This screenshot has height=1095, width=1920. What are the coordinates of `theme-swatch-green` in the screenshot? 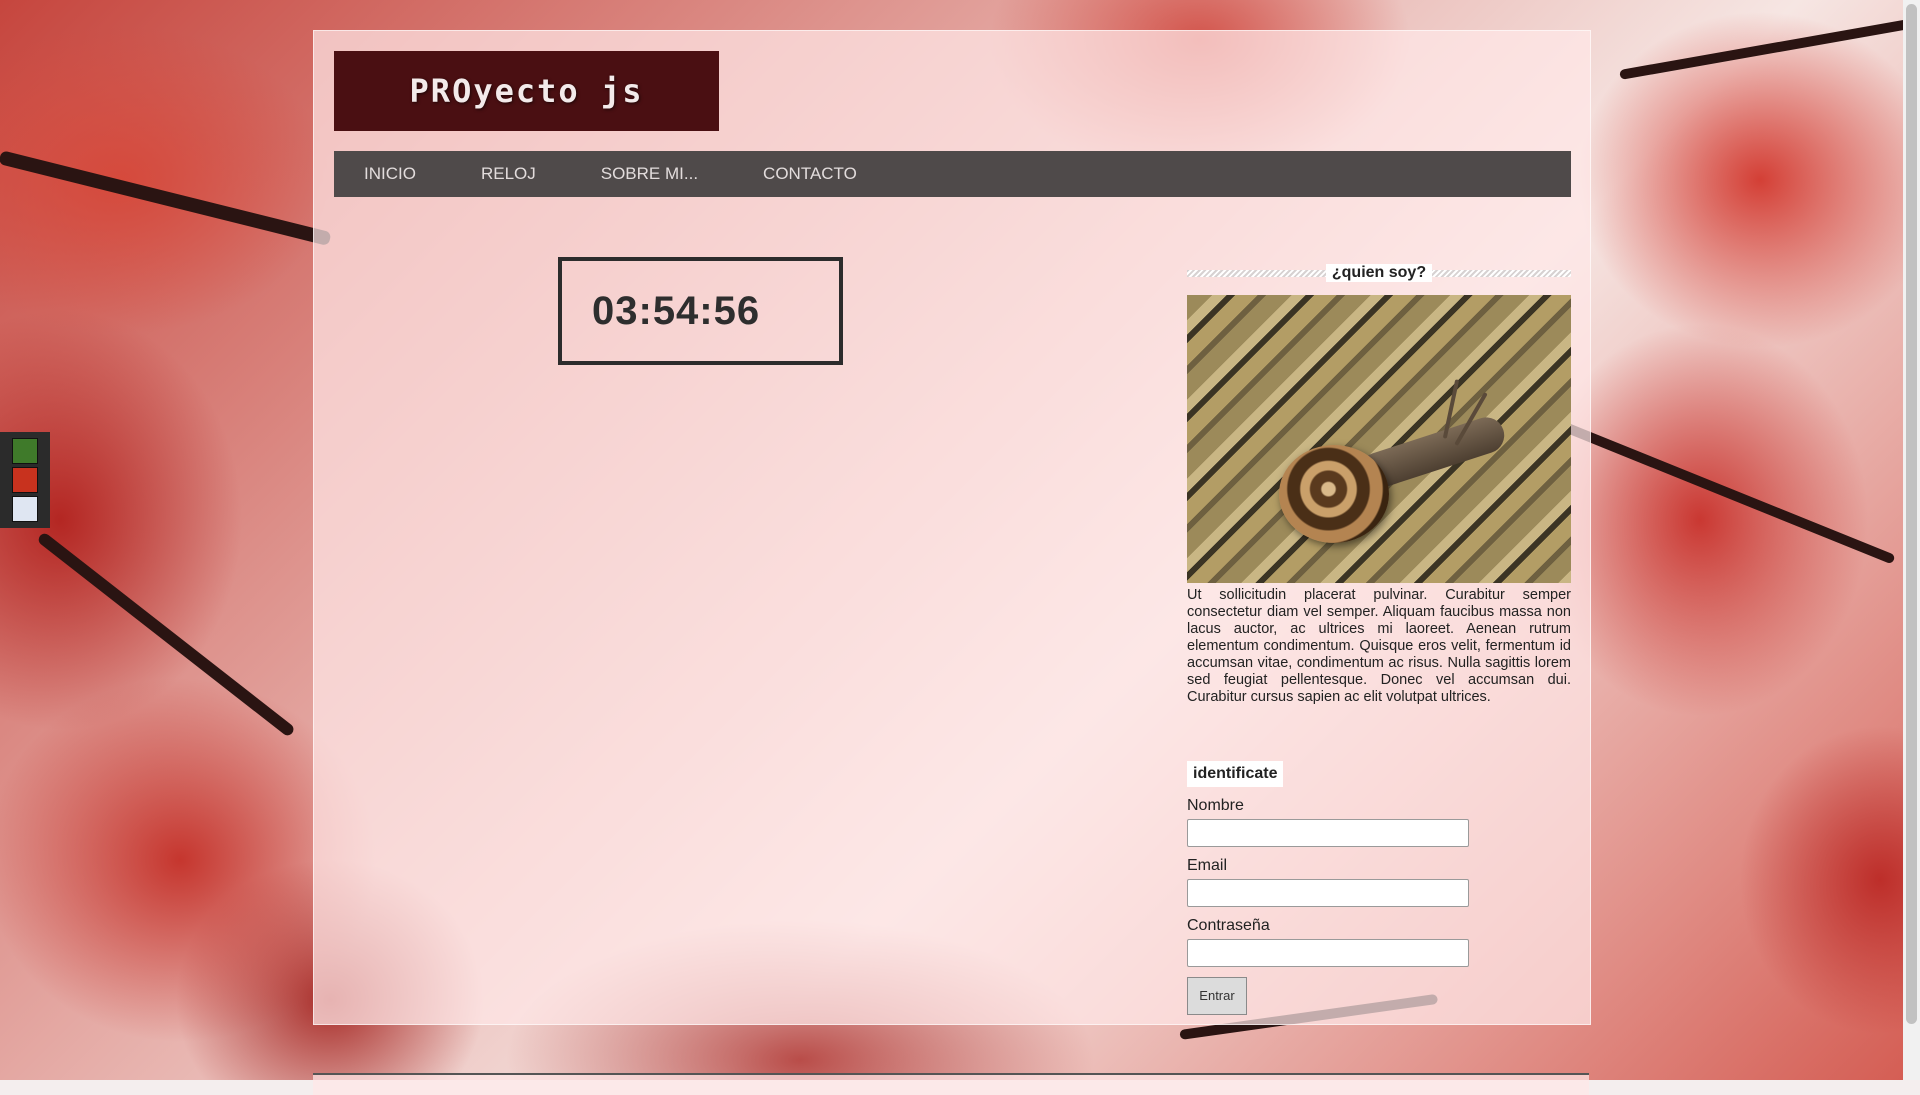 It's located at (25, 450).